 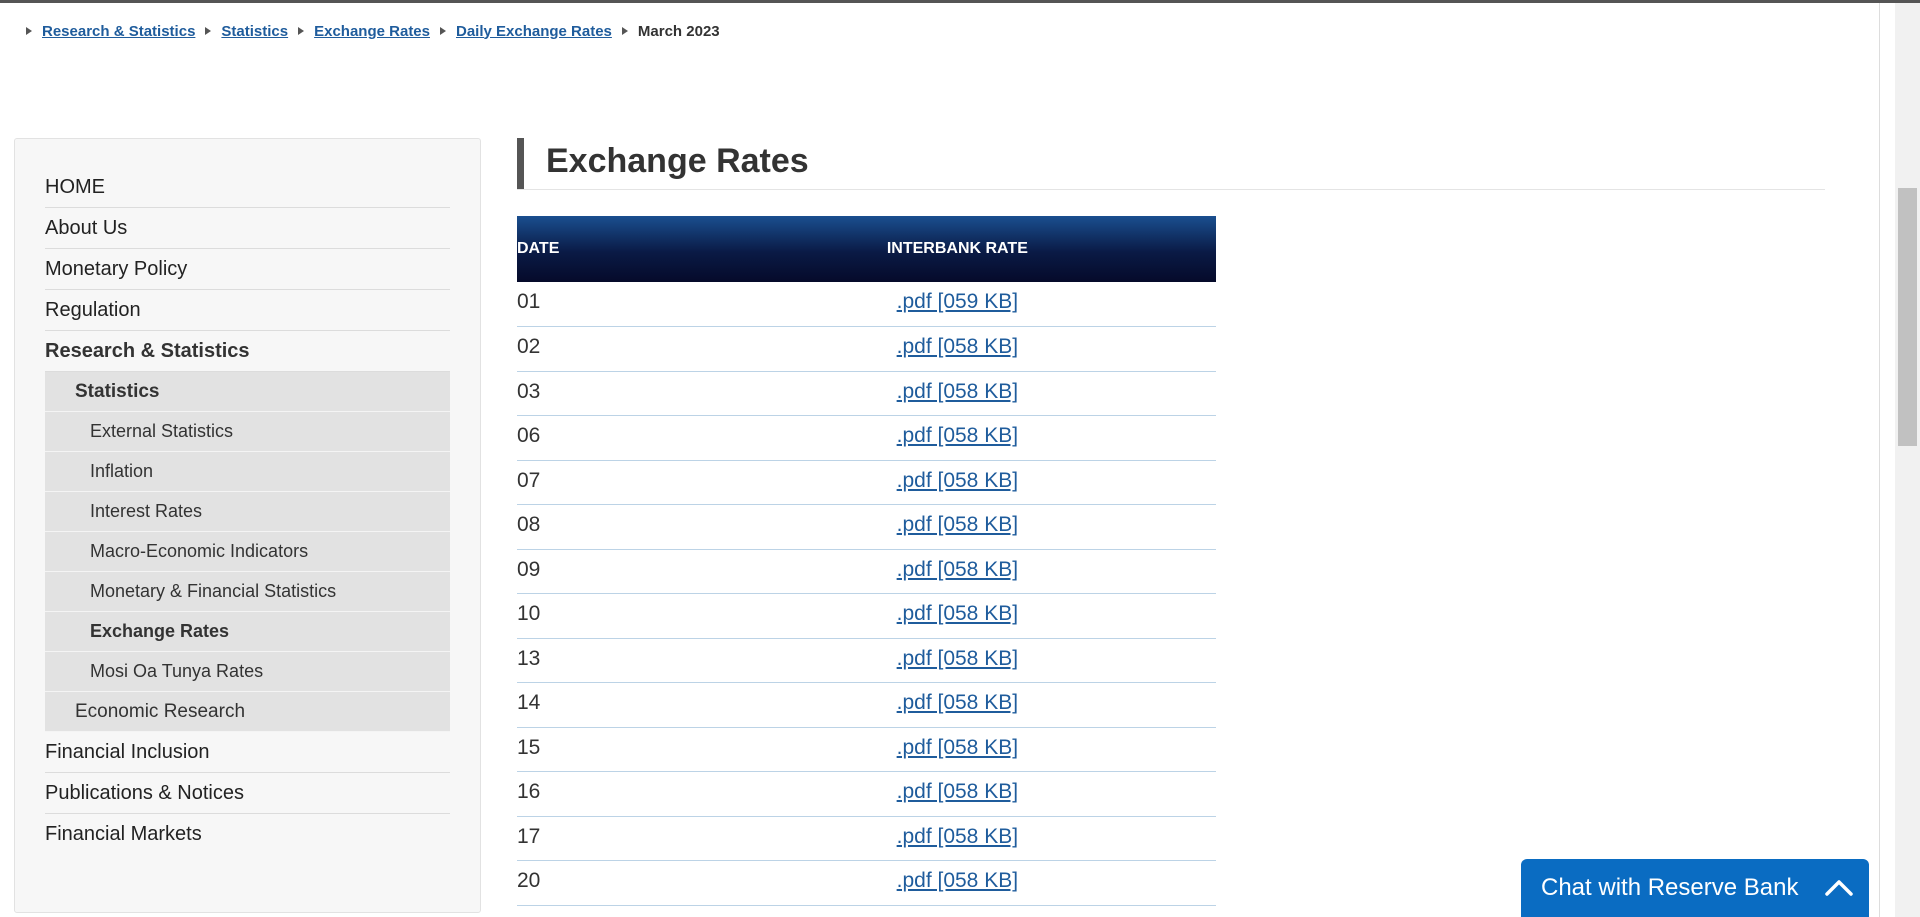 I want to click on table-header-row: DATE INTERBANK RATE, so click(x=866, y=249).